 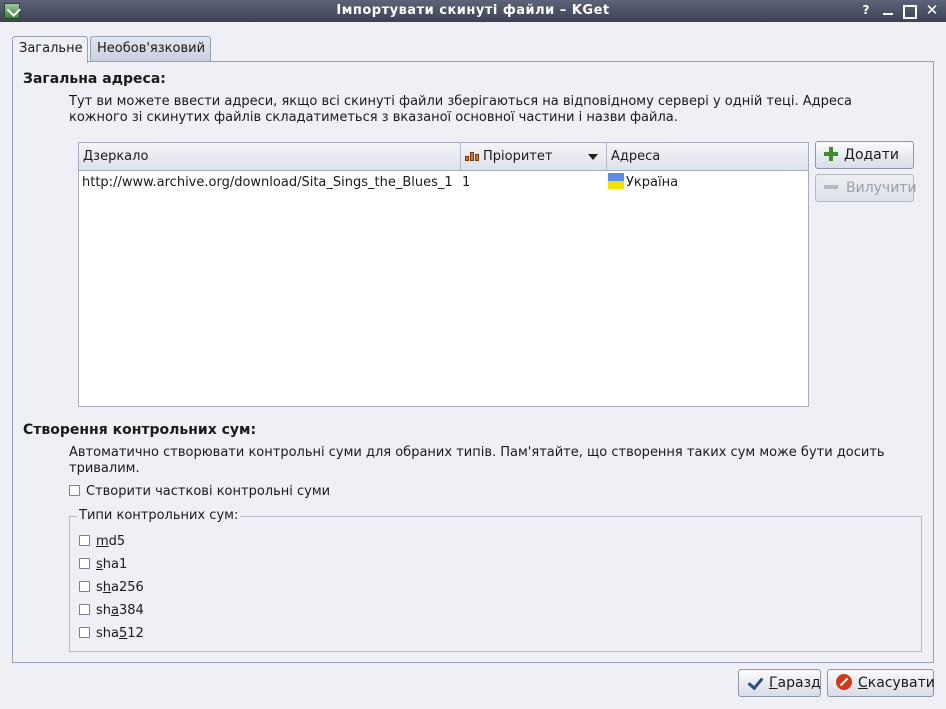 What do you see at coordinates (94, 79) in the screenshot?
I see `general-address-heading: Загальна адреса:` at bounding box center [94, 79].